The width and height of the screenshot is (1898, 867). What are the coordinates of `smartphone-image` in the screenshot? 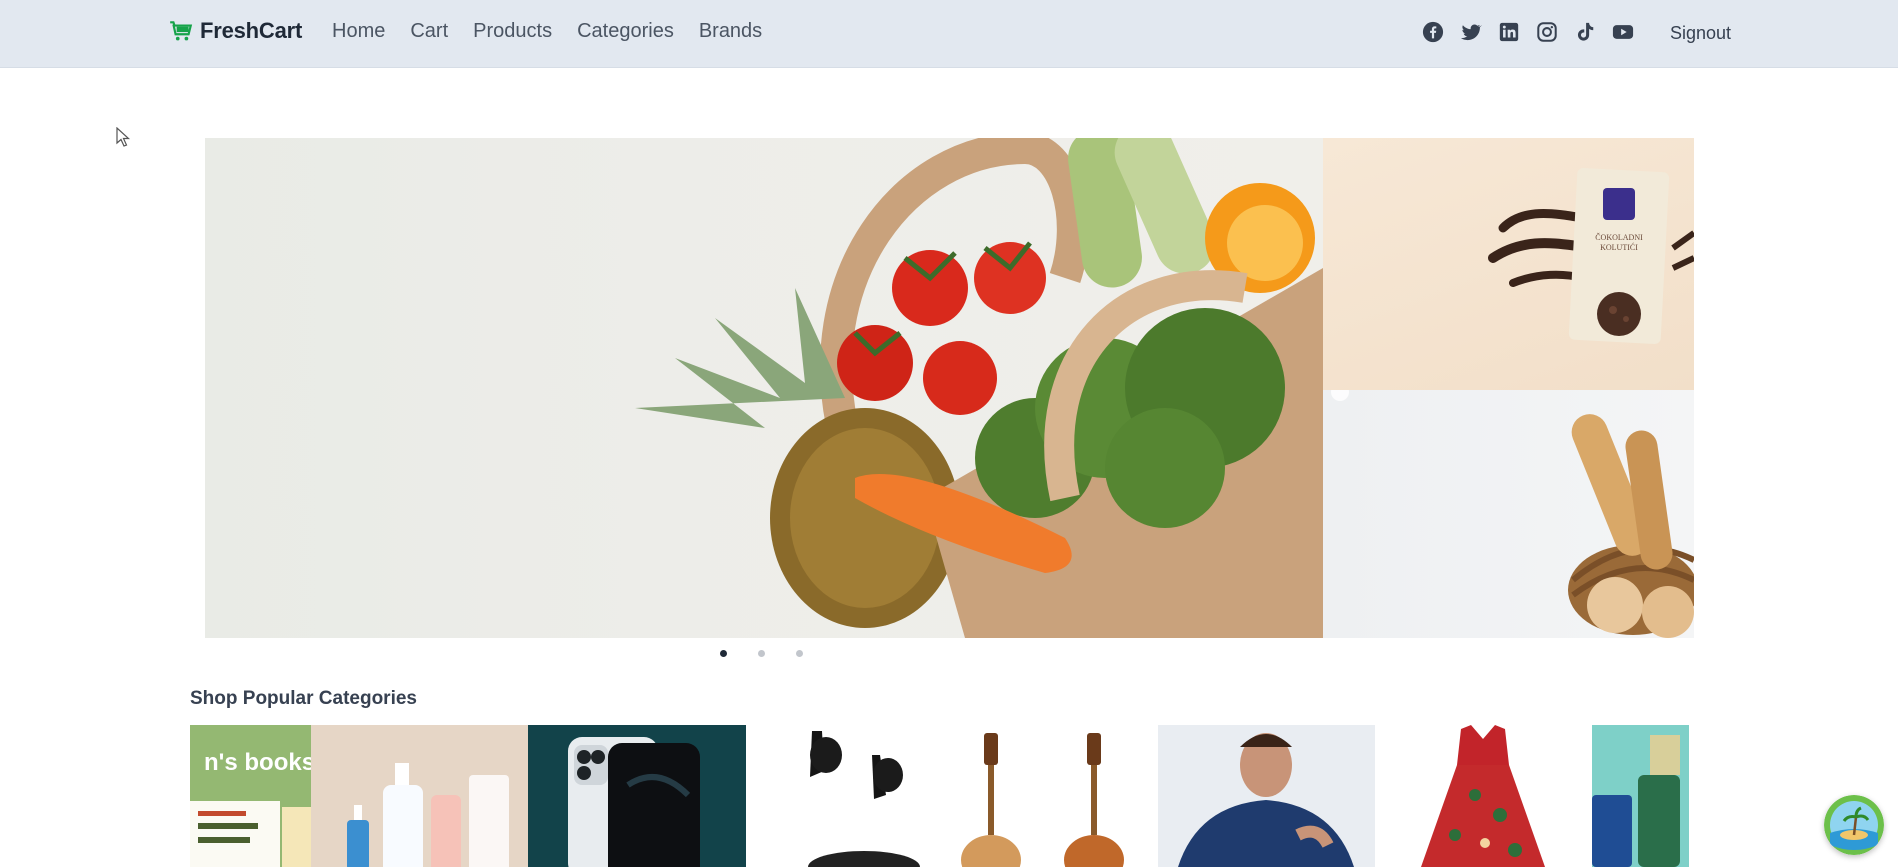 It's located at (634, 802).